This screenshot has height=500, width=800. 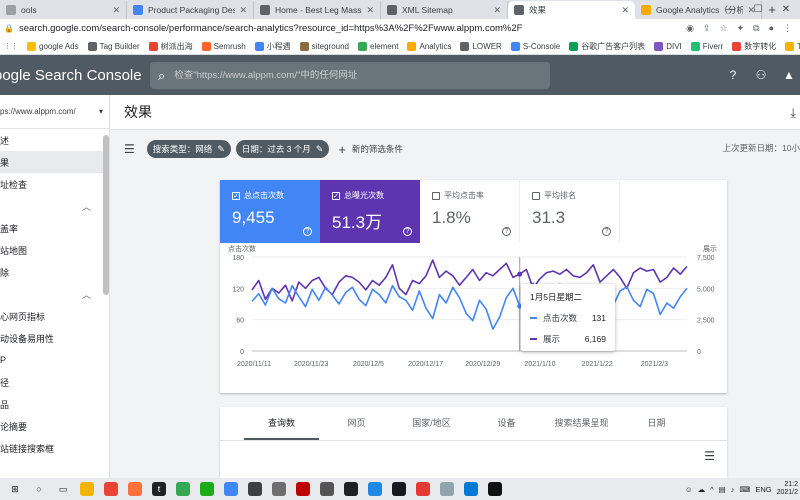 I want to click on sidebar-nav-item: 品, so click(x=54, y=404).